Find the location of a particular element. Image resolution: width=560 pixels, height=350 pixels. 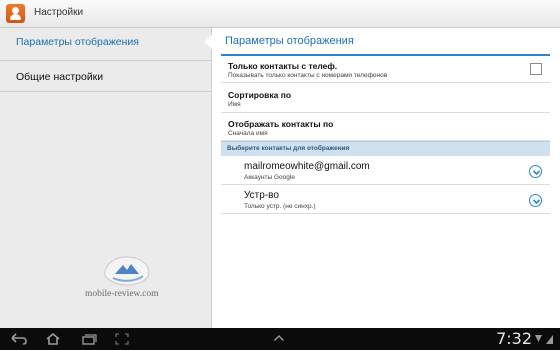

account-type: Аккаунты Google is located at coordinates (269, 177).